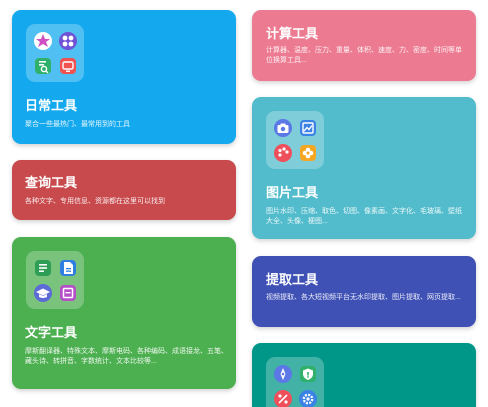 Image resolution: width=488 pixels, height=407 pixels. What do you see at coordinates (67, 65) in the screenshot?
I see `tv-icon` at bounding box center [67, 65].